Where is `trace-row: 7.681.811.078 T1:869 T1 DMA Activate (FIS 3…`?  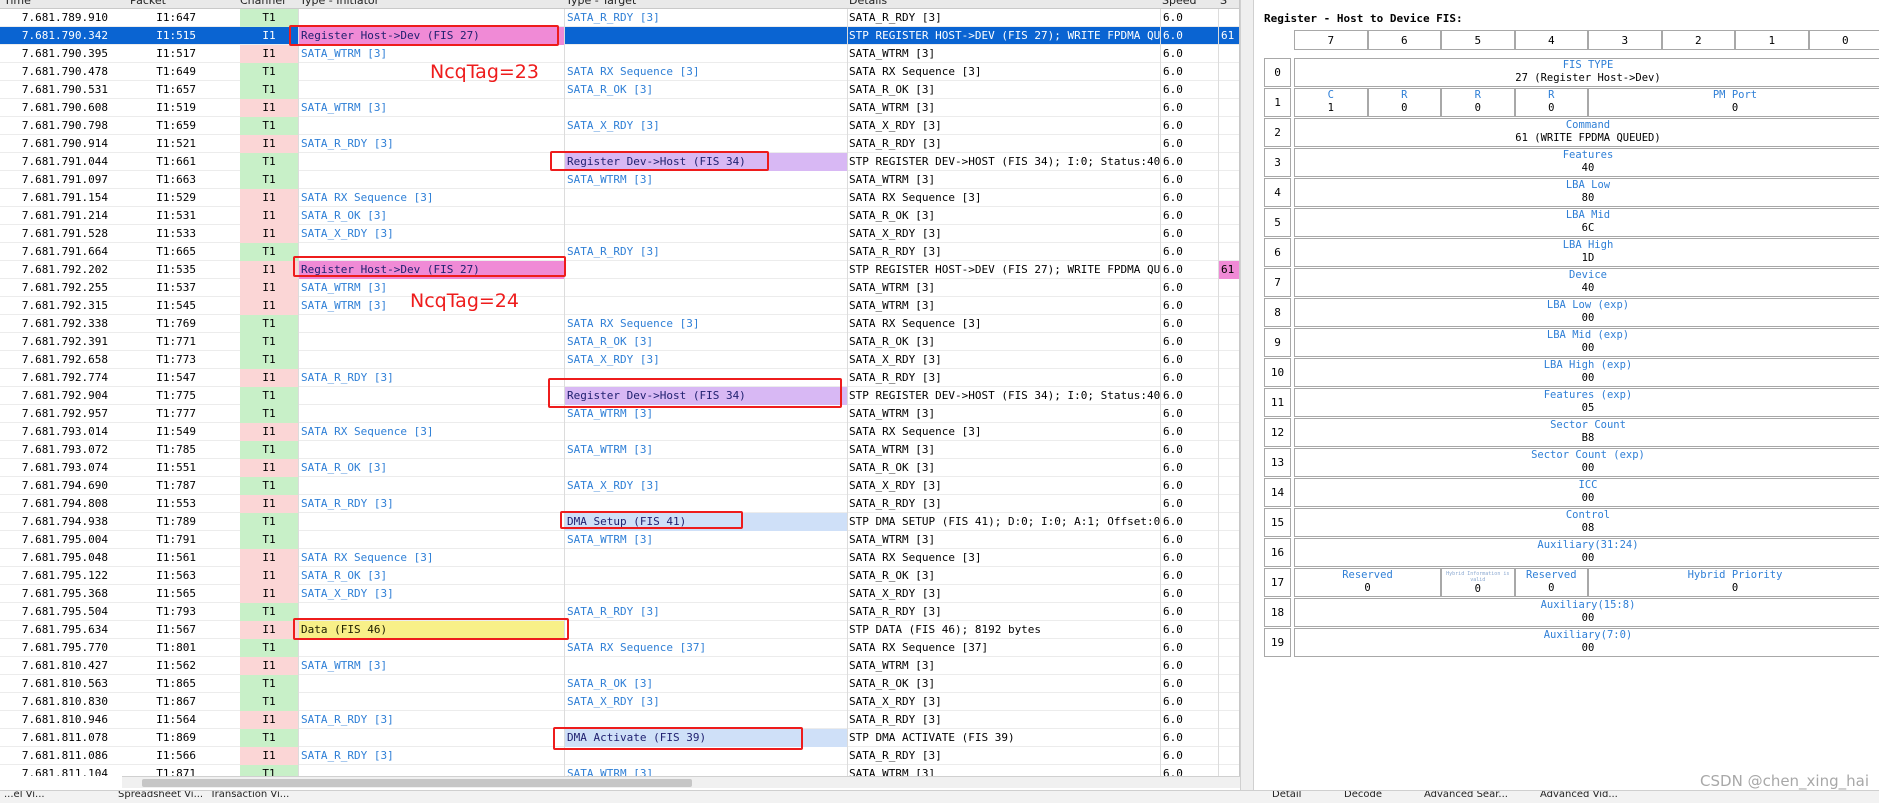
trace-row: 7.681.811.078 T1:869 T1 DMA Activate (FIS 3… is located at coordinates (619, 738).